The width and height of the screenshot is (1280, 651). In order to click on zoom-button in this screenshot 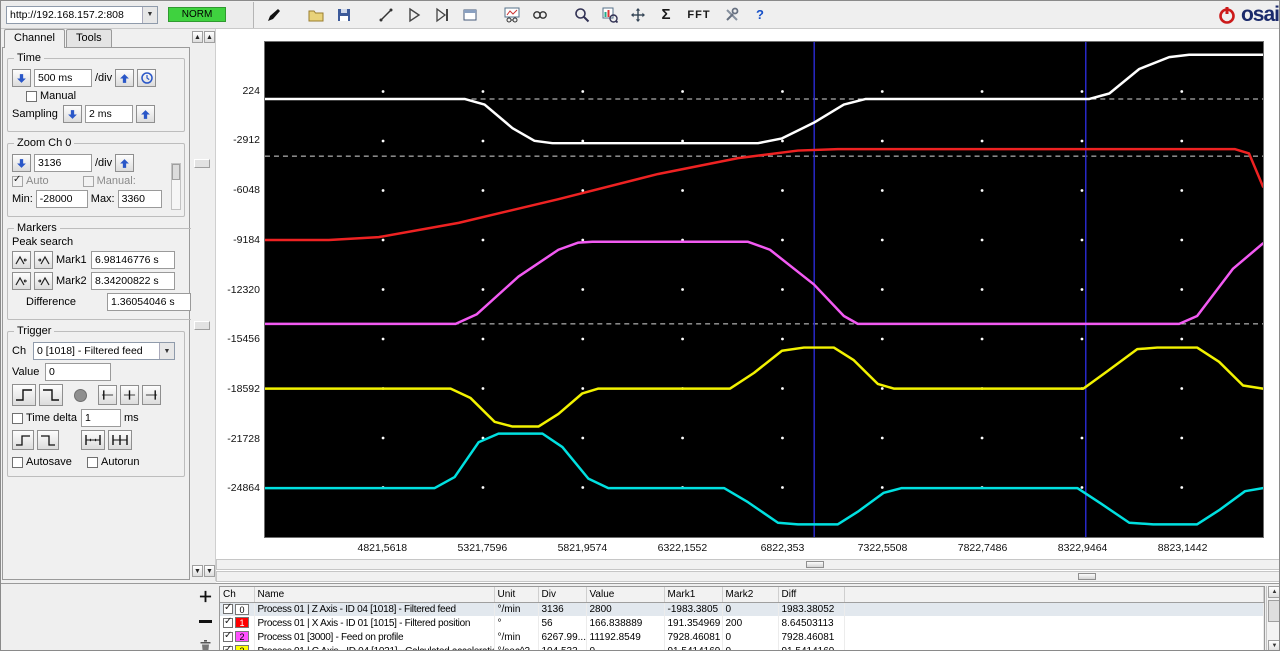, I will do `click(582, 15)`.